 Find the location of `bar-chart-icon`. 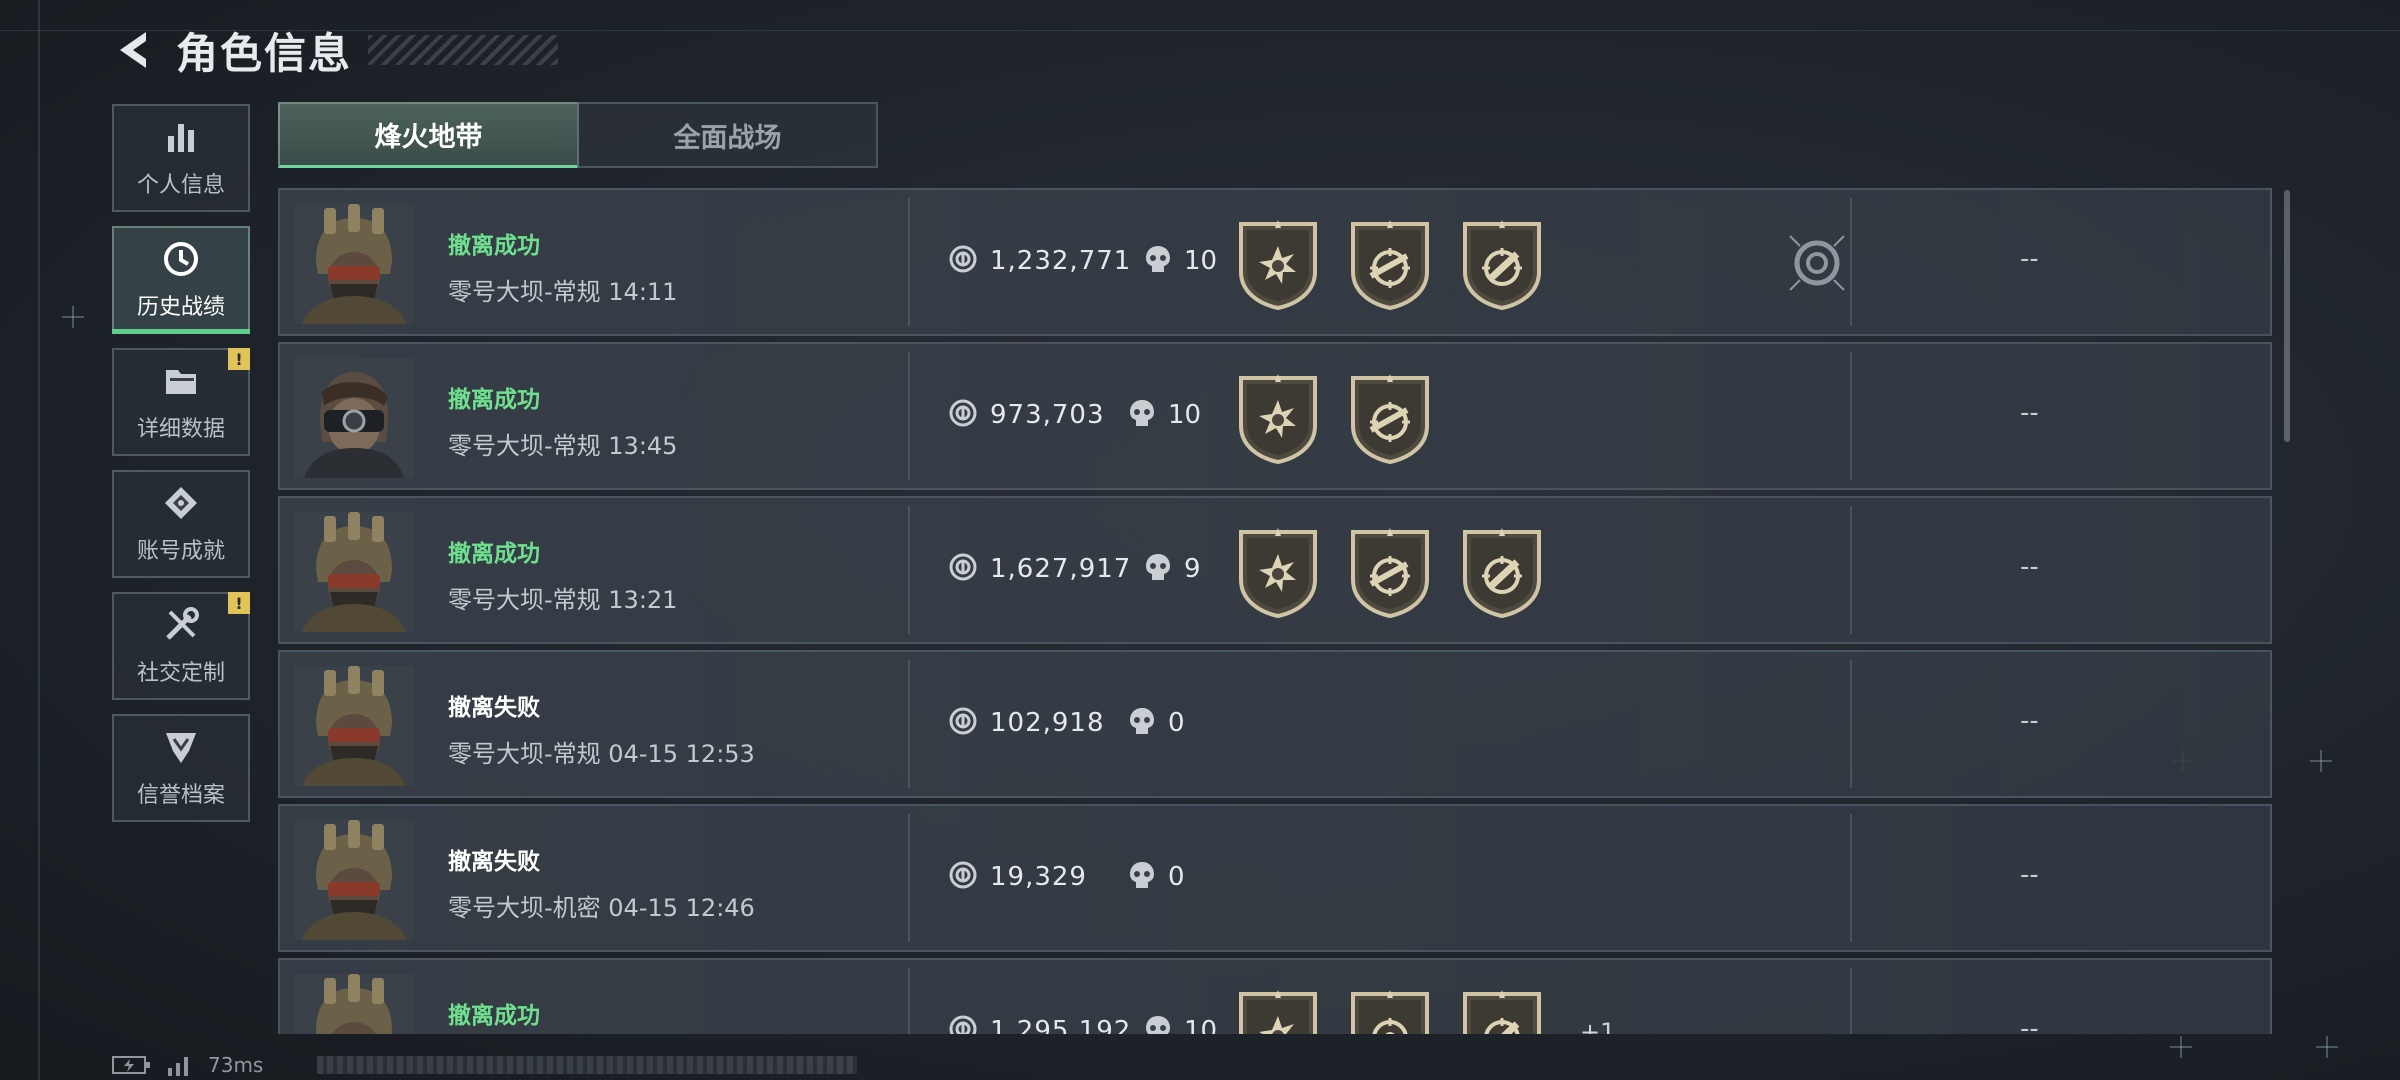

bar-chart-icon is located at coordinates (181, 137).